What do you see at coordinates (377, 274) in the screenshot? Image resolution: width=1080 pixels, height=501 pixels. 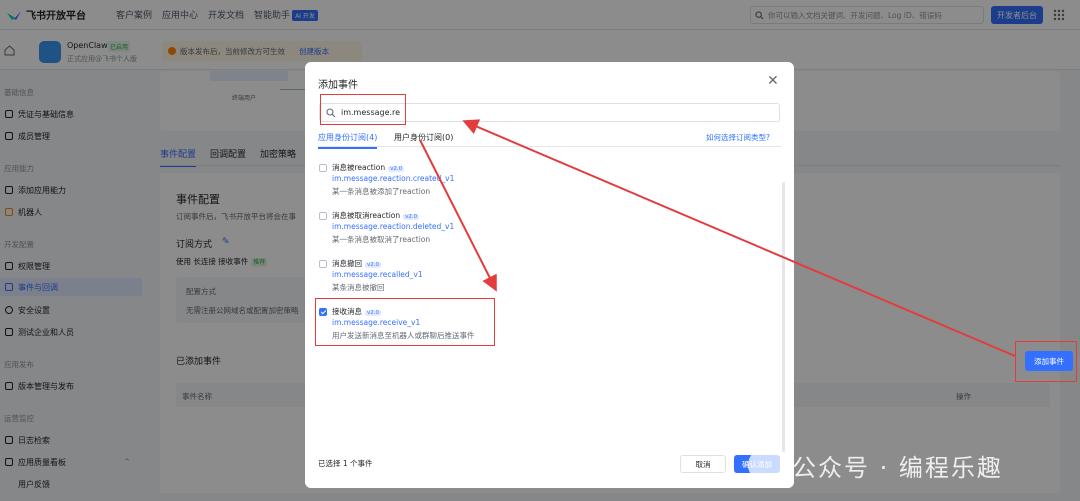 I see `event-key: im.message.recalled_v1` at bounding box center [377, 274].